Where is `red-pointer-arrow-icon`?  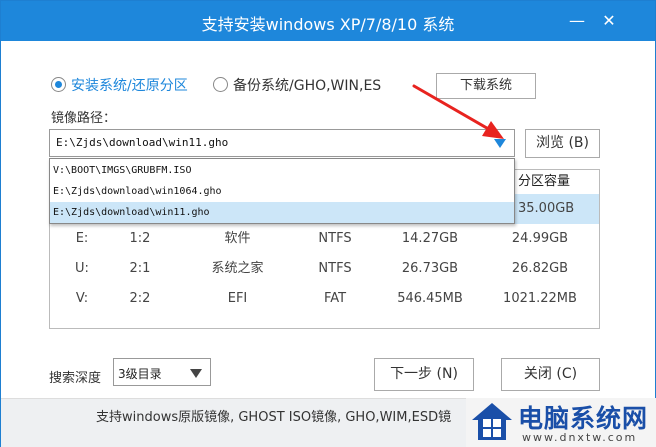
red-pointer-arrow-icon is located at coordinates (458, 111).